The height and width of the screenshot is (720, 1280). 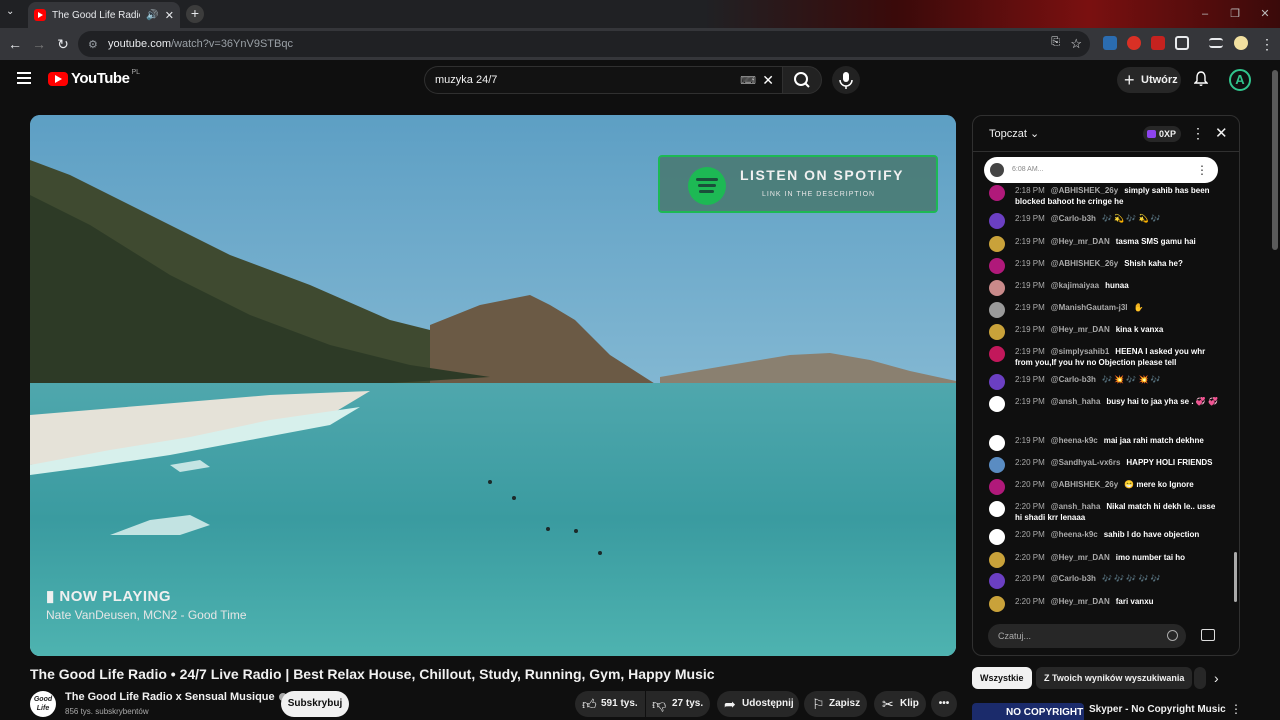 What do you see at coordinates (835, 704) in the screenshot?
I see `save-button: ⚐ Zapisz` at bounding box center [835, 704].